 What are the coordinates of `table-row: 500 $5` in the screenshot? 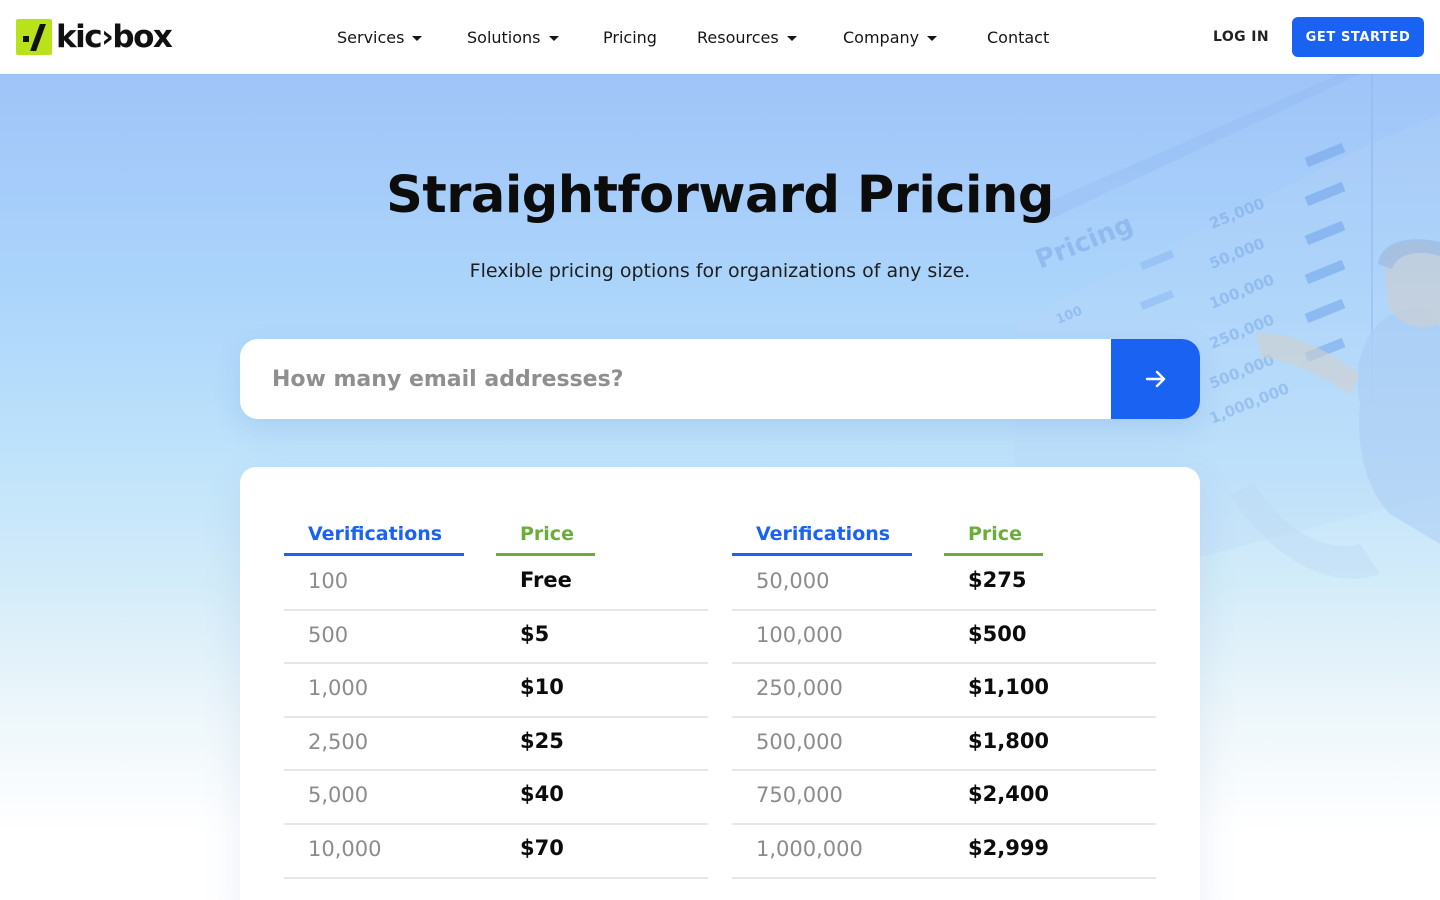 It's located at (496, 638).